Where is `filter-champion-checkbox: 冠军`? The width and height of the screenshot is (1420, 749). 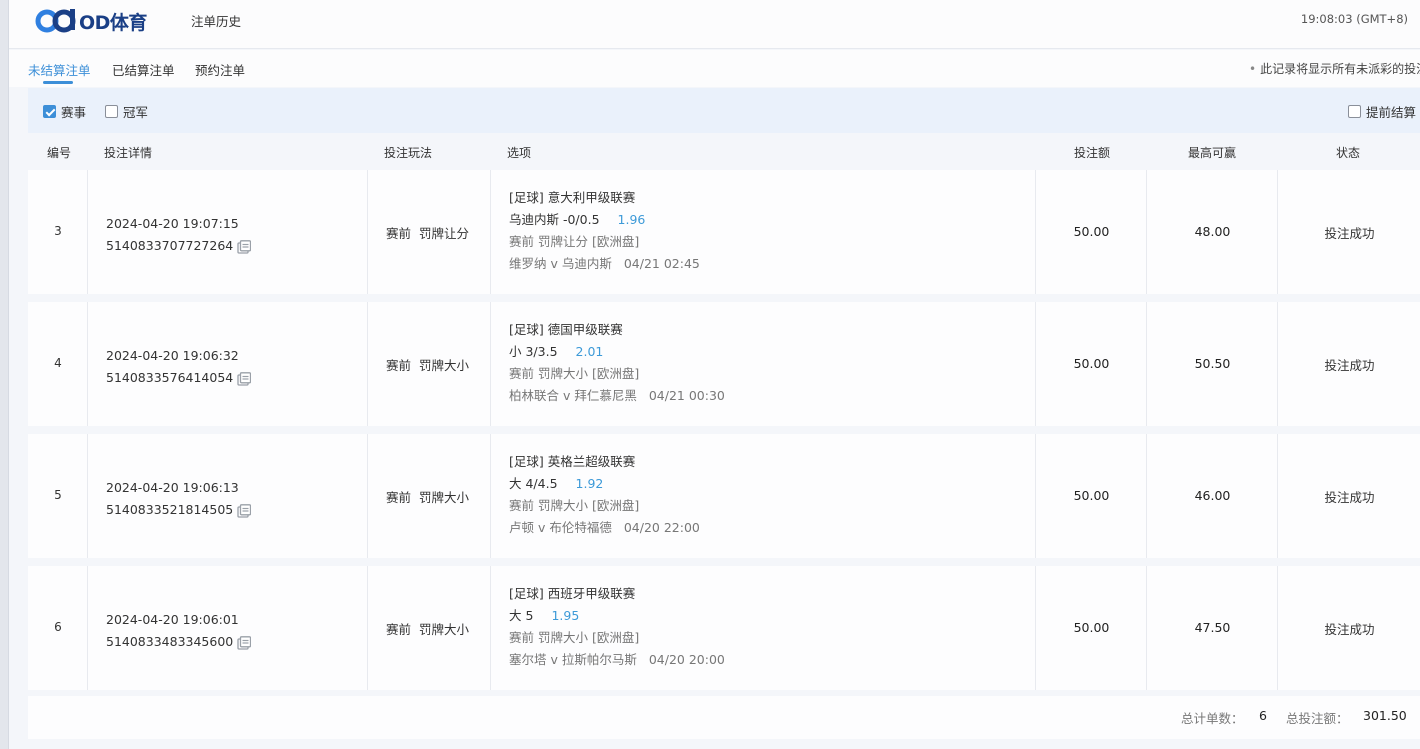
filter-champion-checkbox: 冠军 is located at coordinates (126, 111).